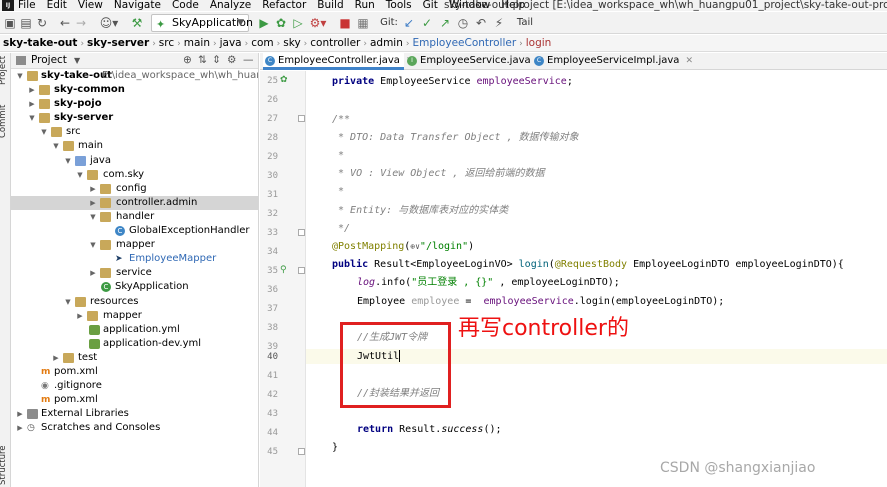 The width and height of the screenshot is (887, 487). What do you see at coordinates (335, 43) in the screenshot?
I see `breadcrumb-item: controller` at bounding box center [335, 43].